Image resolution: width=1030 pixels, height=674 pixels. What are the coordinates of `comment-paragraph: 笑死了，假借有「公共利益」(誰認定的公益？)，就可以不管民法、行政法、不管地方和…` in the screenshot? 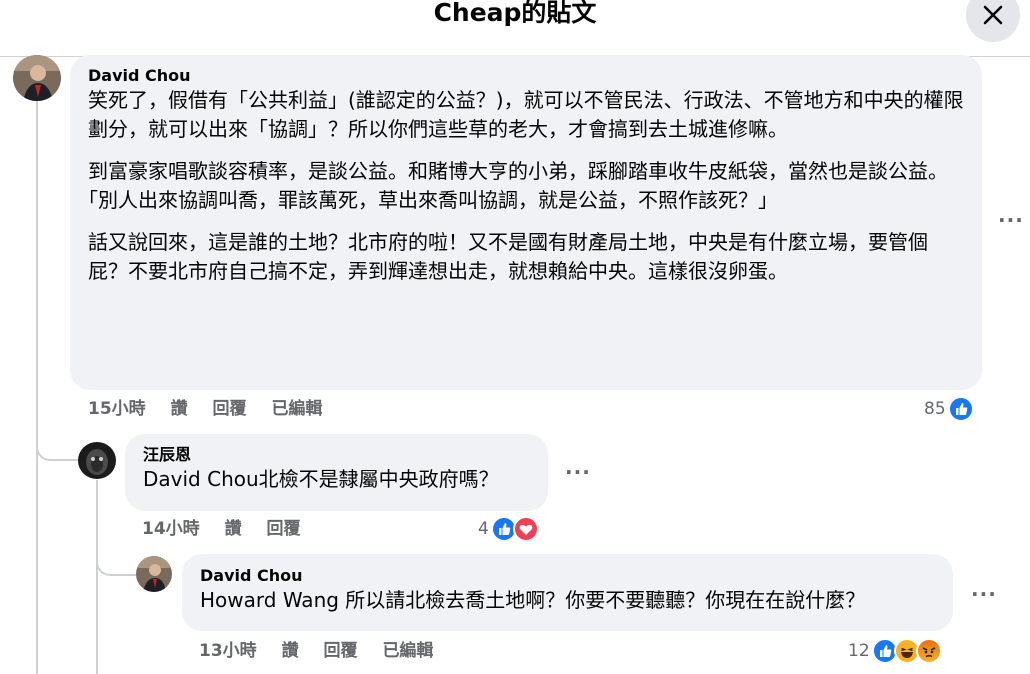 It's located at (526, 114).